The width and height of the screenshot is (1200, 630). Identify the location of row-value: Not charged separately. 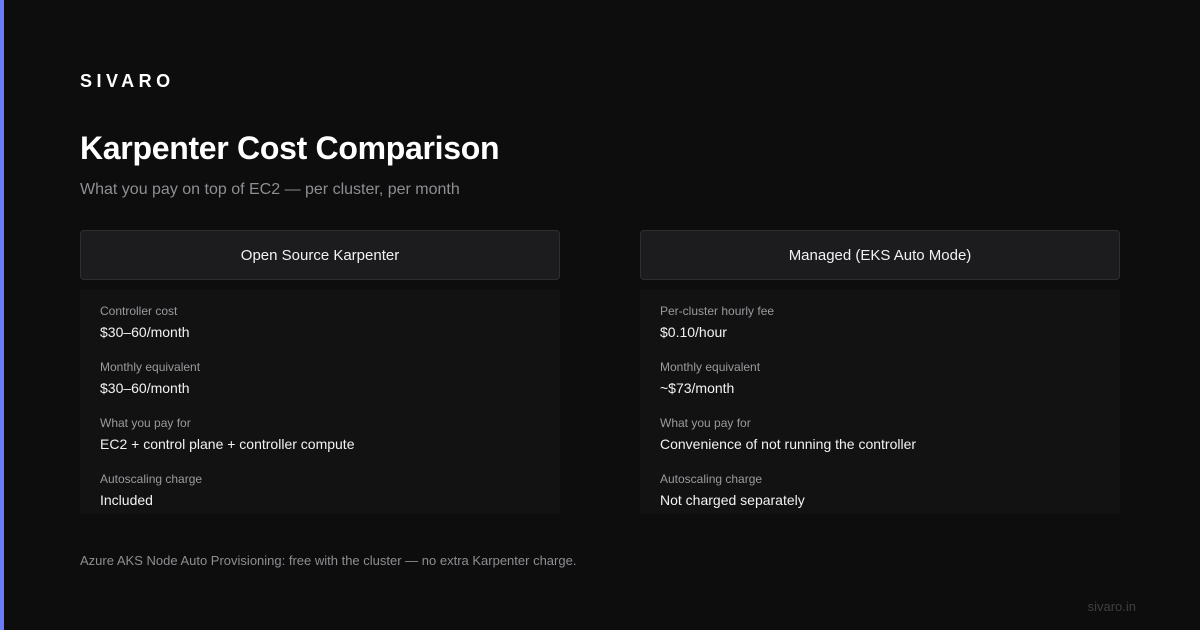
(732, 500).